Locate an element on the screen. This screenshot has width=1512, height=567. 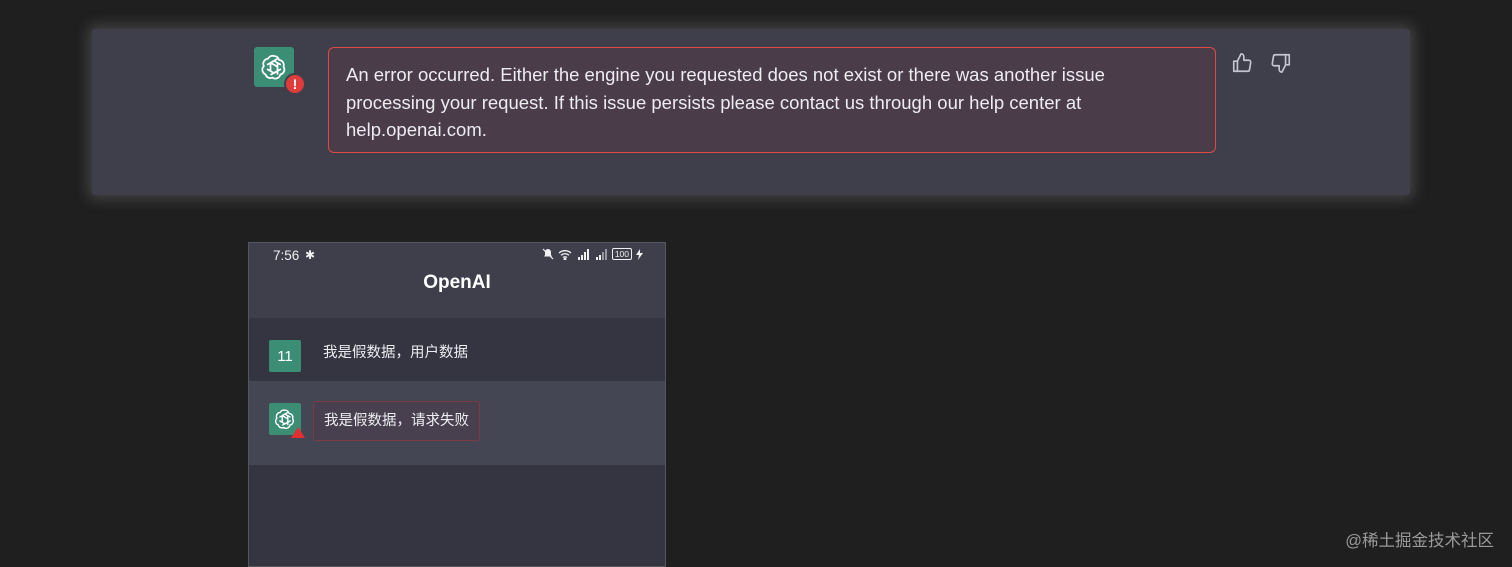
thumbs-down-icon is located at coordinates (1280, 63).